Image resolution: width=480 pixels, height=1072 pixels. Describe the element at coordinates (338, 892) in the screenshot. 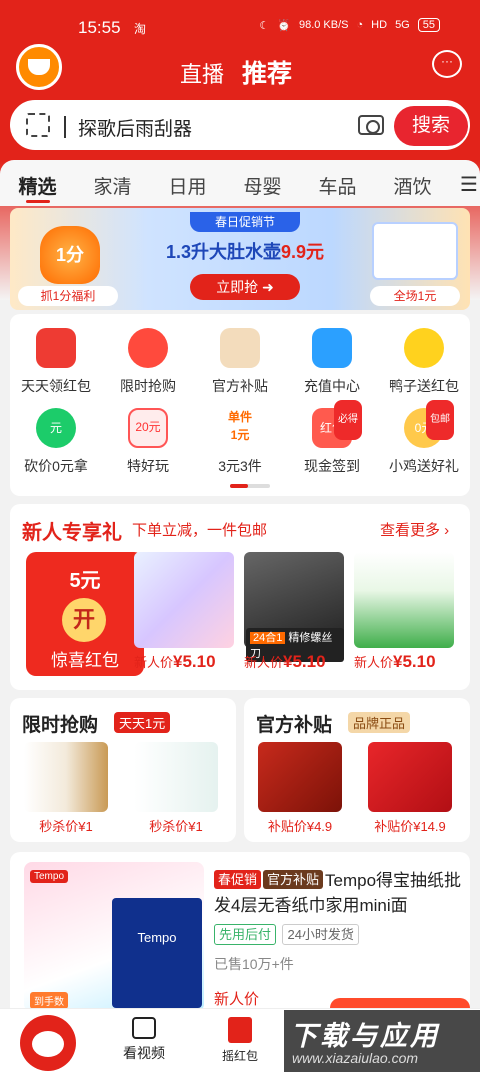

I see `product-title: 春促销 官方补贴 Tempo得宝抽纸批发4层无香纸巾家用mini面` at that location.